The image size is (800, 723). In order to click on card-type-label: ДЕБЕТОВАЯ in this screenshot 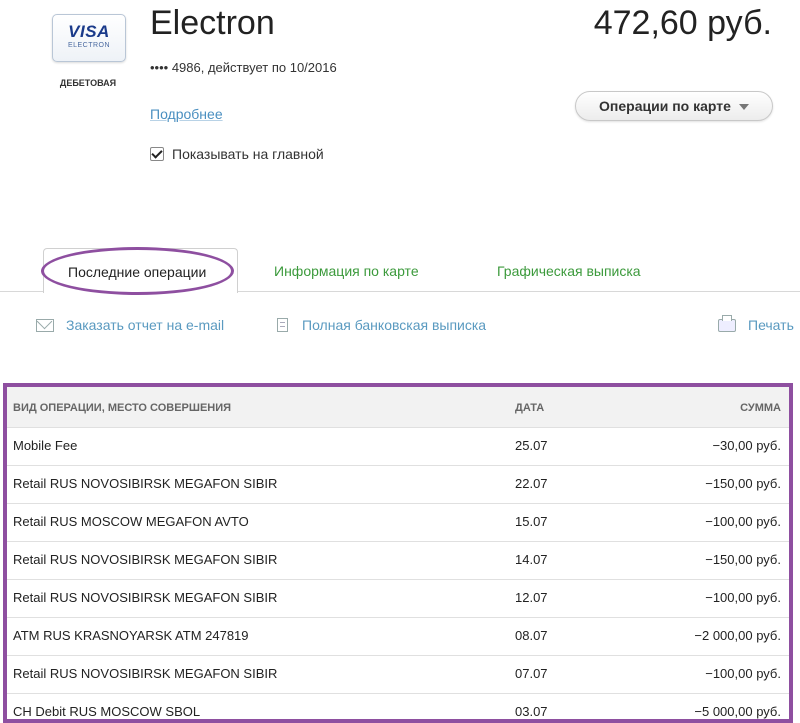, I will do `click(88, 83)`.